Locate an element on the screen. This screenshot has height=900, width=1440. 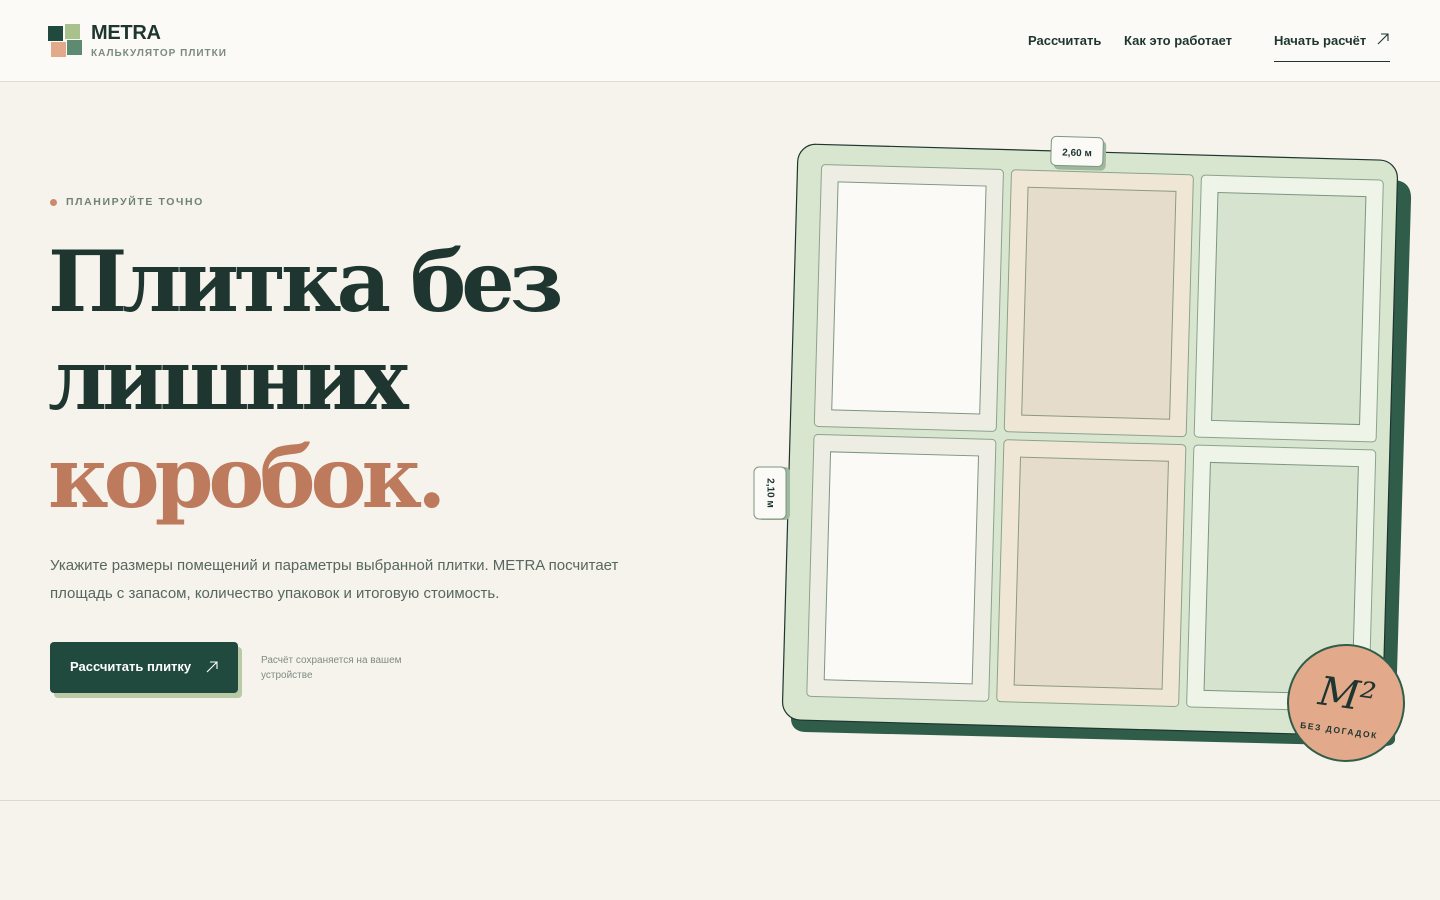
height-label: 2,10 м is located at coordinates (769, 493).